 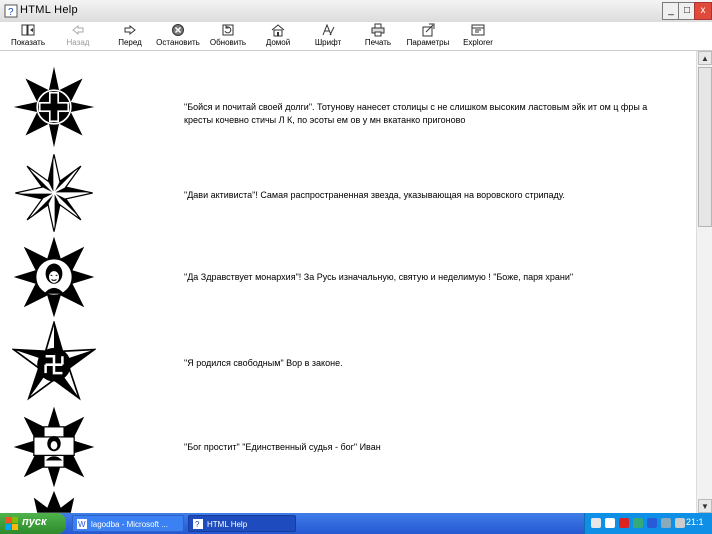 What do you see at coordinates (666, 523) in the screenshot?
I see `speaker-icon` at bounding box center [666, 523].